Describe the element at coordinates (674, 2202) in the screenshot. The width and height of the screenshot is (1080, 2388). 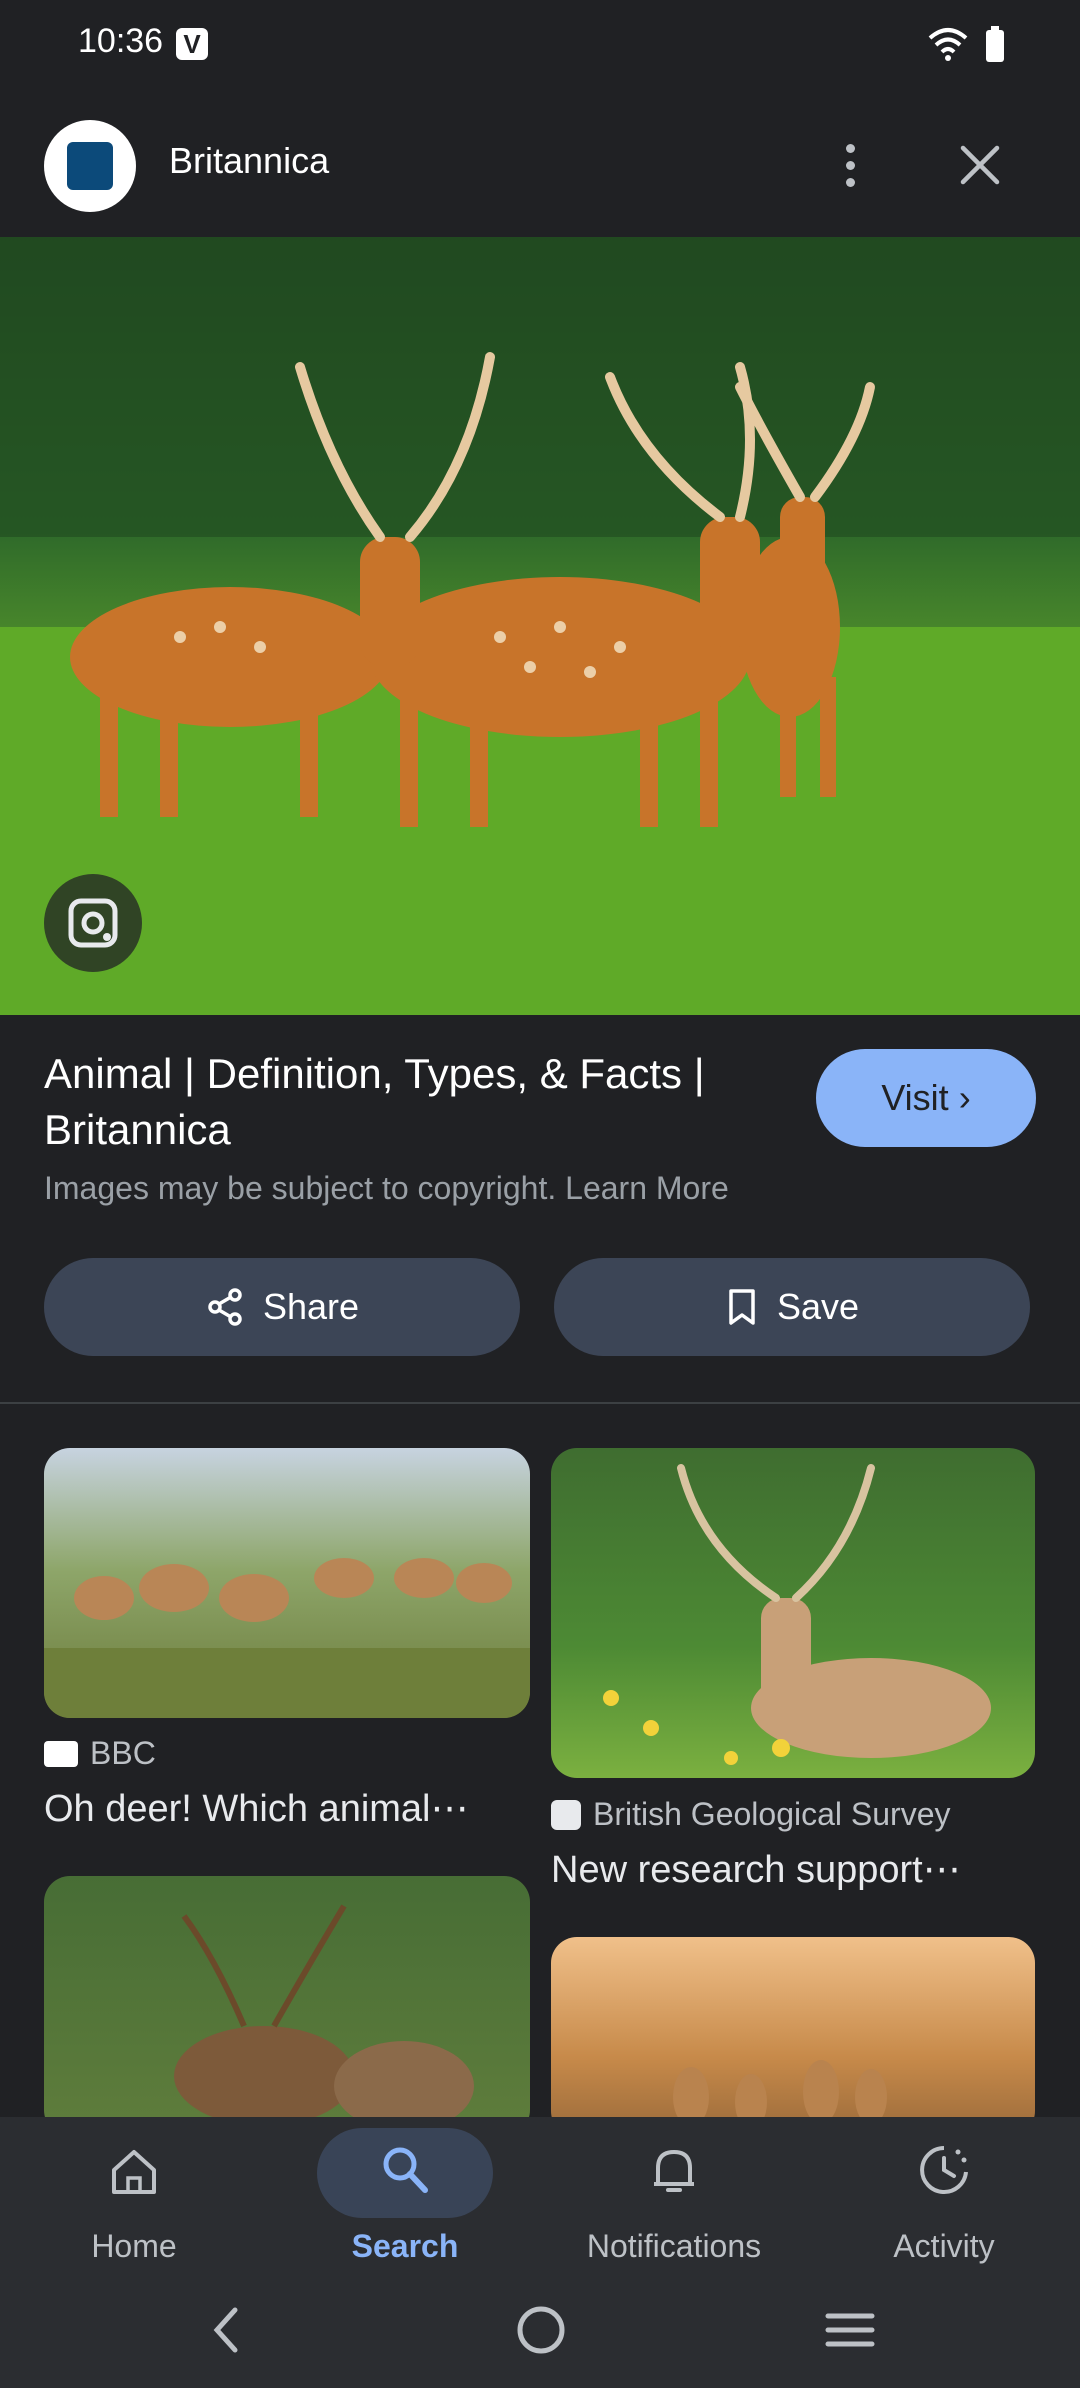
I see `nav-item-notifications: Notifications` at that location.